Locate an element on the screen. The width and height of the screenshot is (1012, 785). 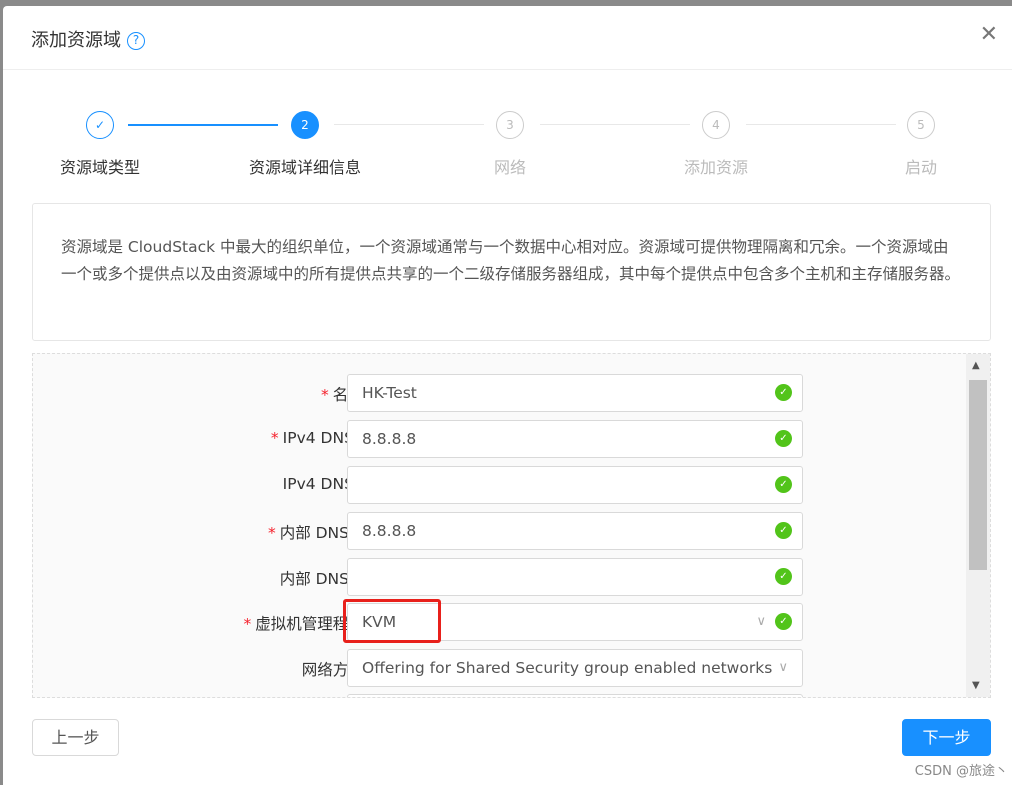
form-row-ipv4-dns1: * IPv4 DNS1: 8.8.8.8 ✓ is located at coordinates (433, 439).